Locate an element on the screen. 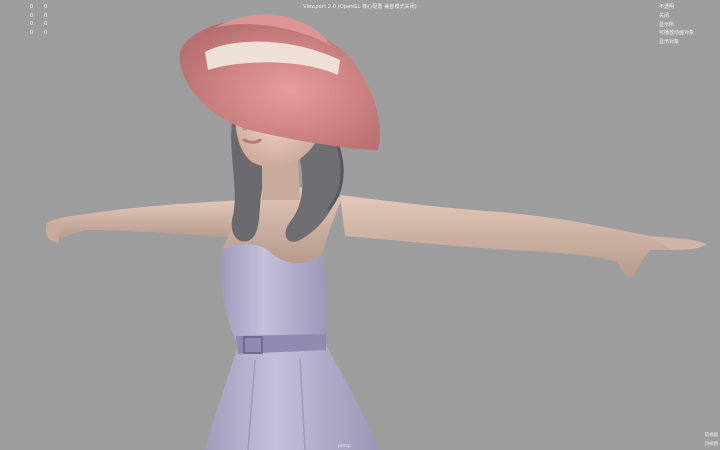  dress is located at coordinates (291, 346).